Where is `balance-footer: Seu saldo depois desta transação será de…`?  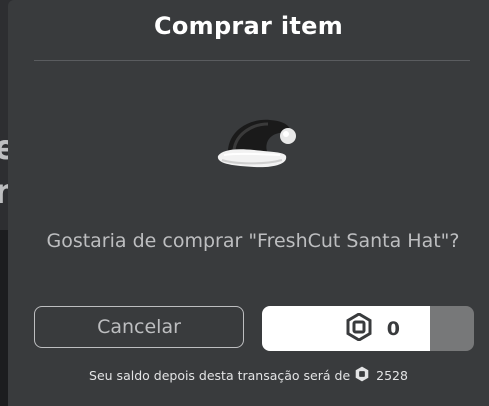
balance-footer: Seu saldo depois desta transação será de… is located at coordinates (248, 375).